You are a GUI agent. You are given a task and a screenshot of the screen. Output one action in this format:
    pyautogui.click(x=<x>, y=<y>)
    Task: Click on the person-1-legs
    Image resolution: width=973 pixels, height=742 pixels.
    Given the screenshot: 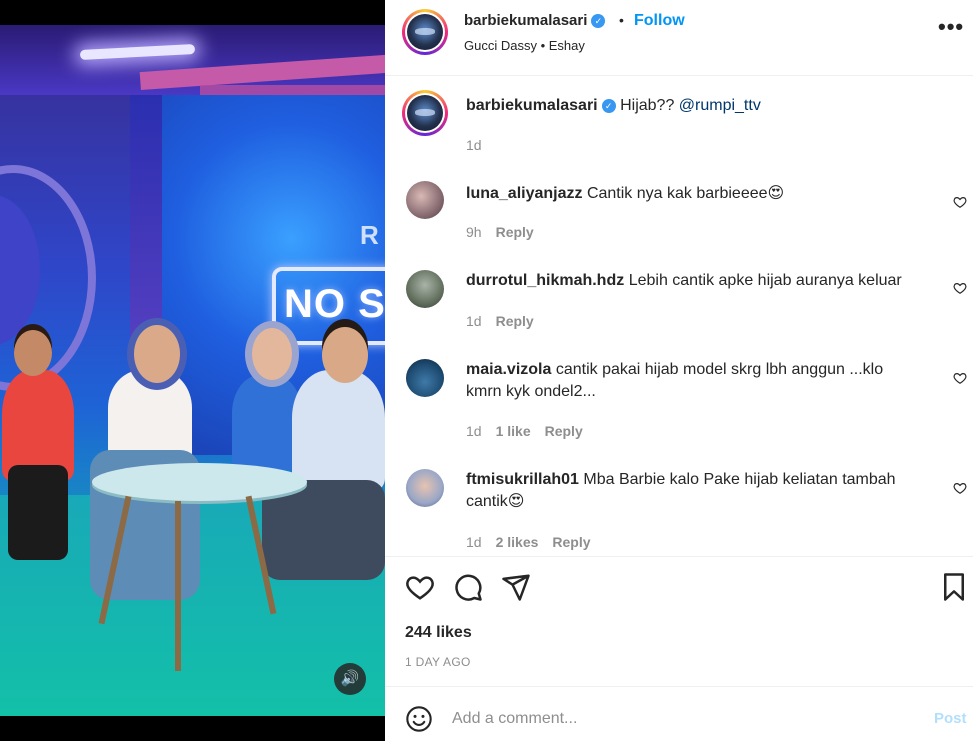 What is the action you would take?
    pyautogui.click(x=38, y=512)
    